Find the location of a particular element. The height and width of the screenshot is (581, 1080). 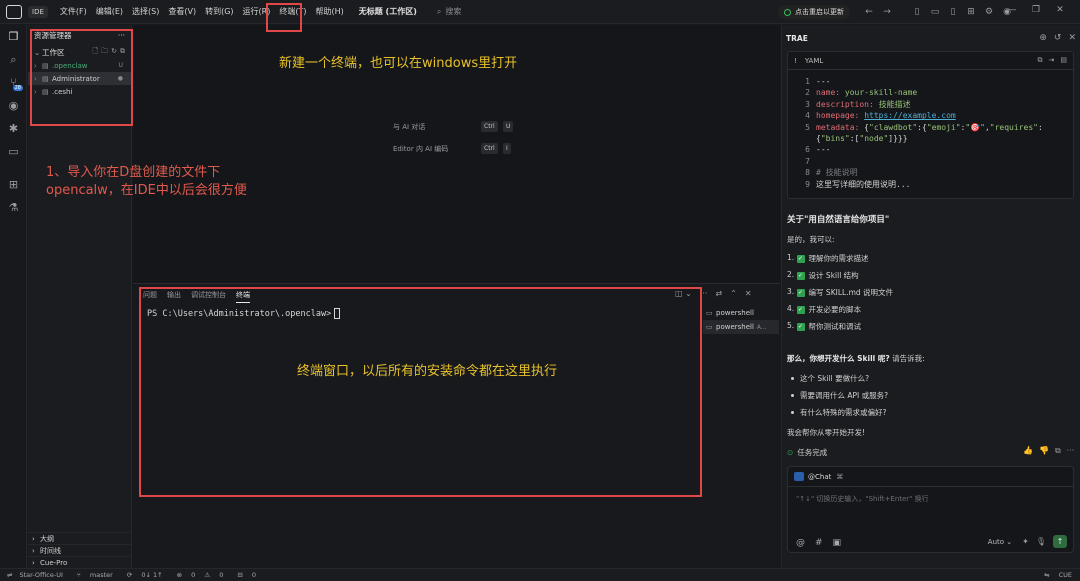

menu-help: 帮助(H) is located at coordinates (329, 11).